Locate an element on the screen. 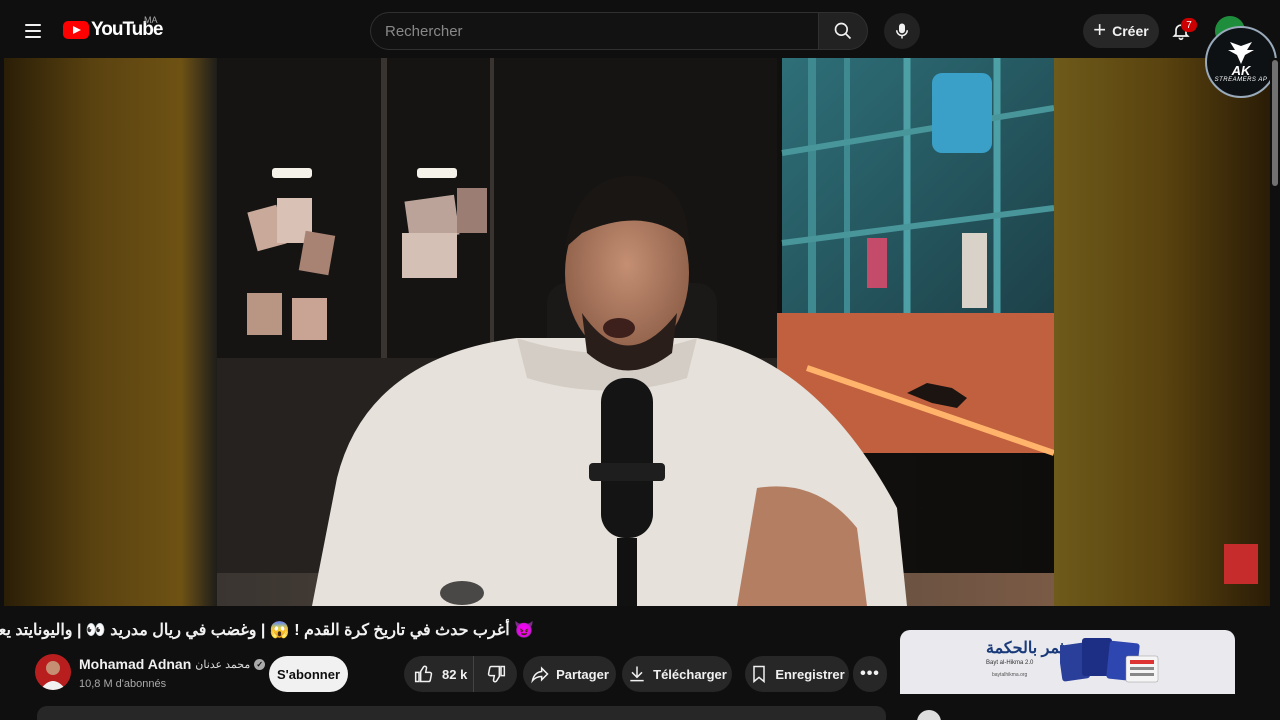 The image size is (1280, 720). end-screen-channel-thumbnail is located at coordinates (1241, 564).